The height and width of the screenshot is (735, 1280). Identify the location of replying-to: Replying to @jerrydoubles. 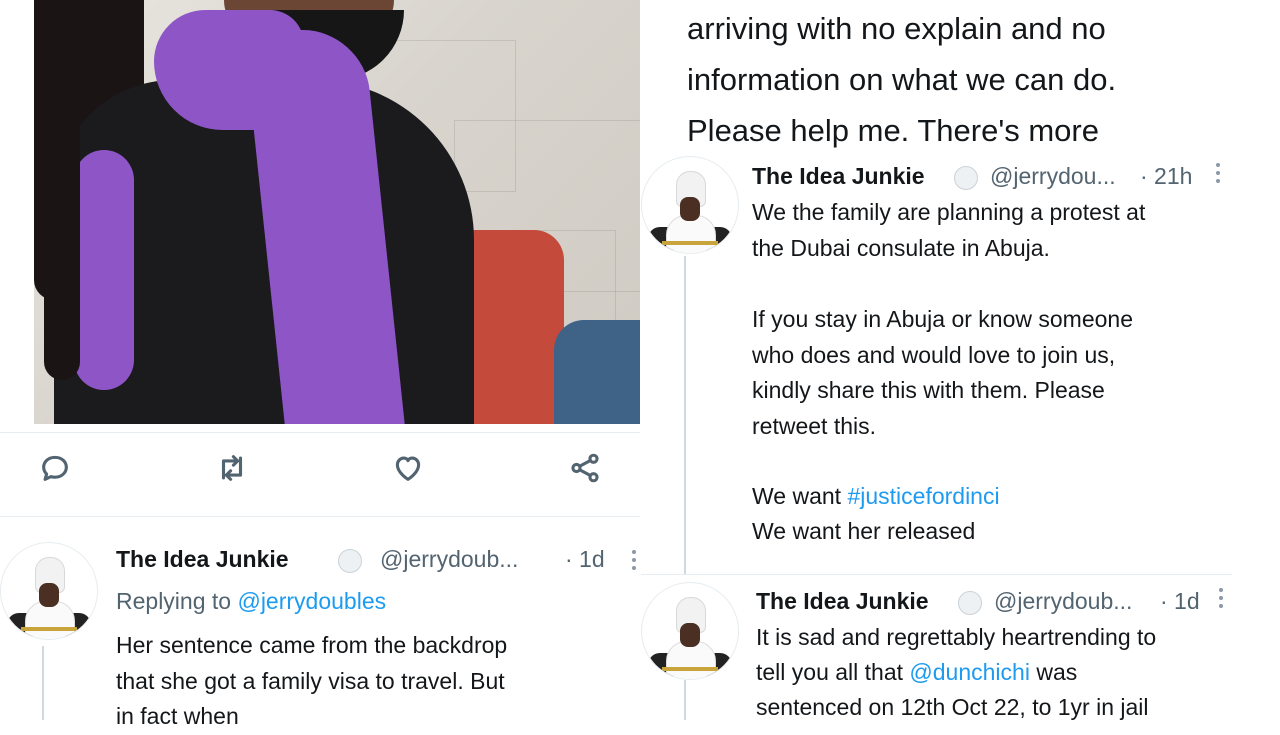
(251, 601).